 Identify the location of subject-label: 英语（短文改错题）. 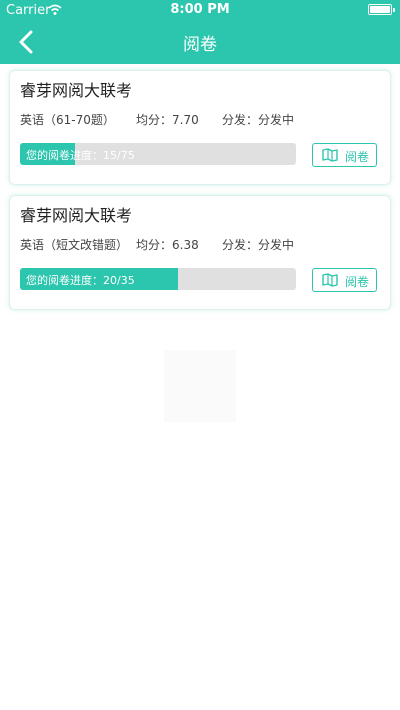
(74, 245).